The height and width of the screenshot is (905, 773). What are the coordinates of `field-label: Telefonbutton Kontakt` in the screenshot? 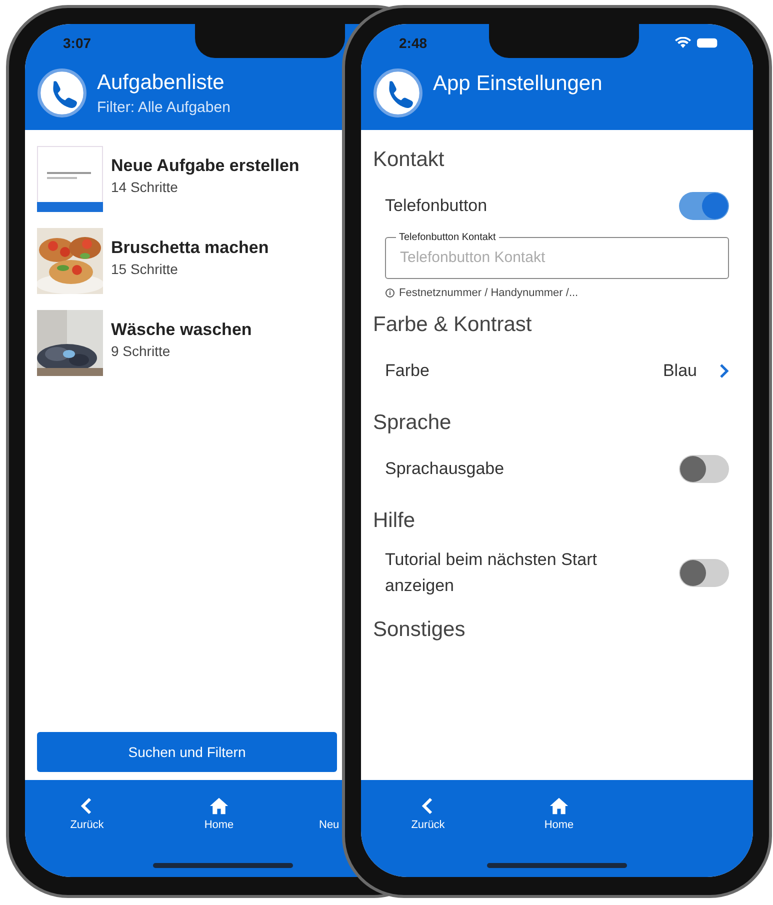 It's located at (447, 237).